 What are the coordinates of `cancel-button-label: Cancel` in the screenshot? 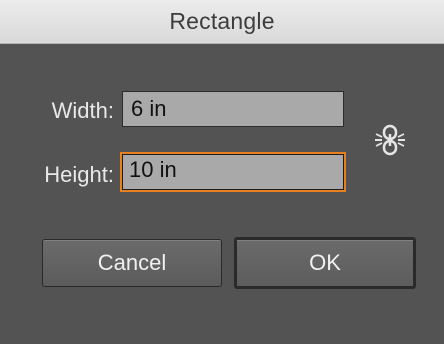 It's located at (132, 262).